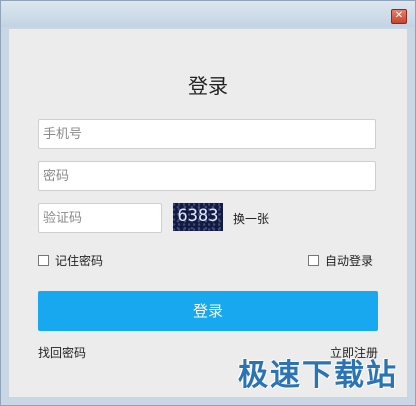 The height and width of the screenshot is (406, 416). What do you see at coordinates (399, 16) in the screenshot?
I see `close-button: ✕` at bounding box center [399, 16].